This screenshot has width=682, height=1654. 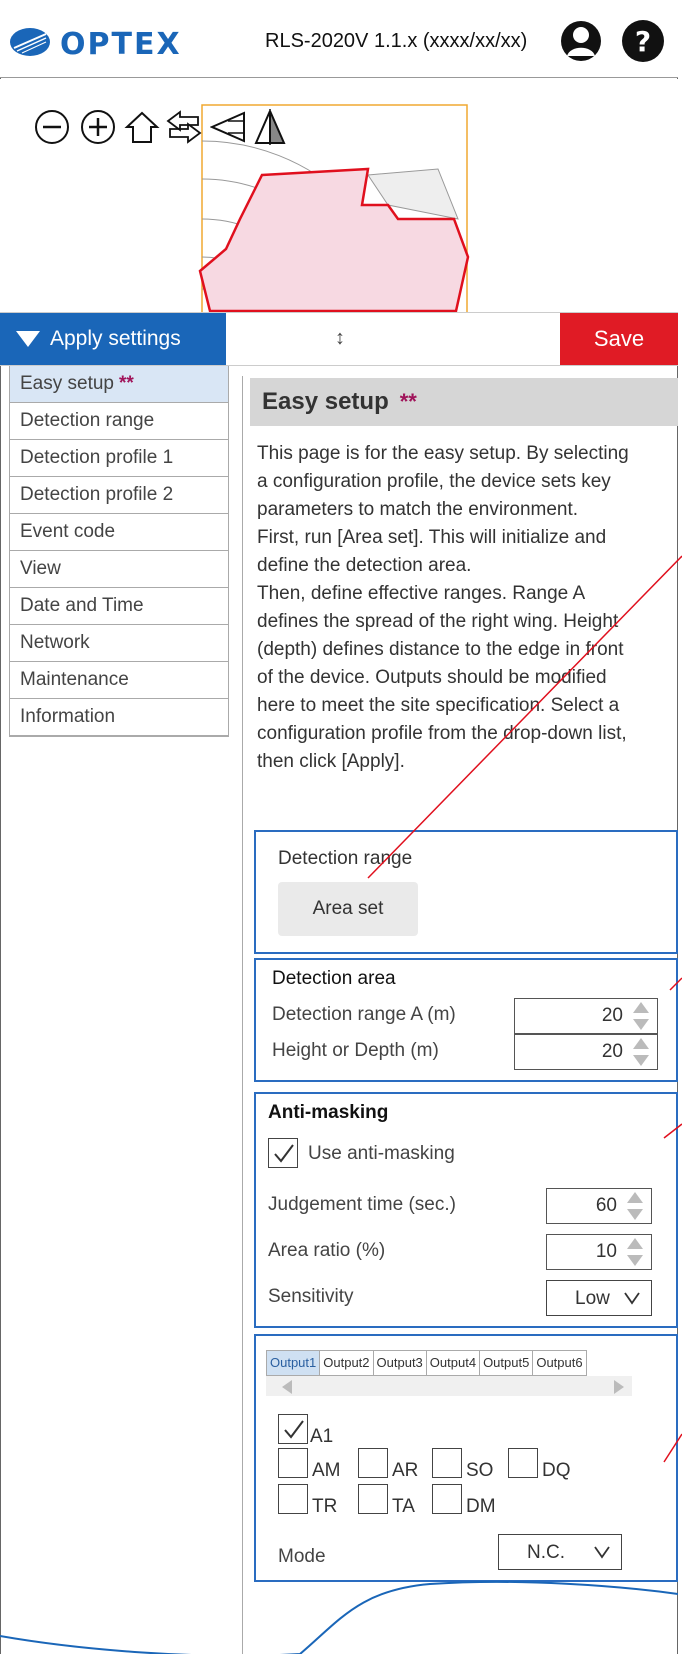 What do you see at coordinates (364, 565) in the screenshot?
I see `description-line: define the detection area.` at bounding box center [364, 565].